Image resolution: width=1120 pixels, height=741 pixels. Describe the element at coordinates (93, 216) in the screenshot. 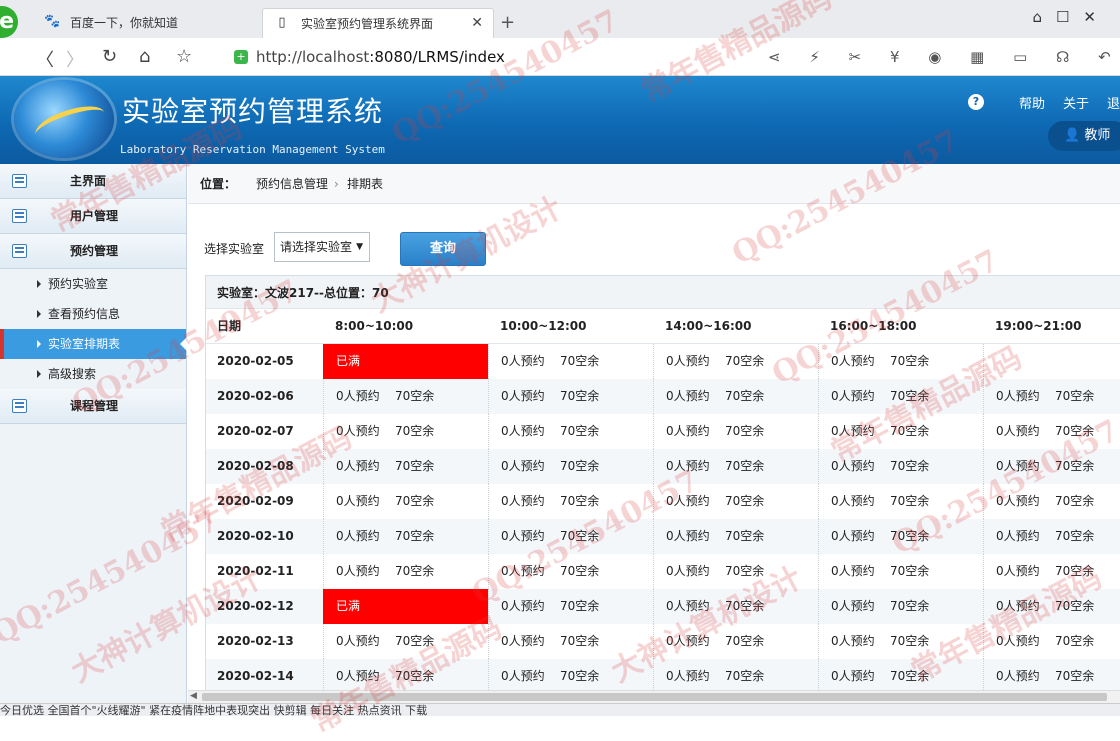

I see `sidebar-section-users: 用户管理` at that location.